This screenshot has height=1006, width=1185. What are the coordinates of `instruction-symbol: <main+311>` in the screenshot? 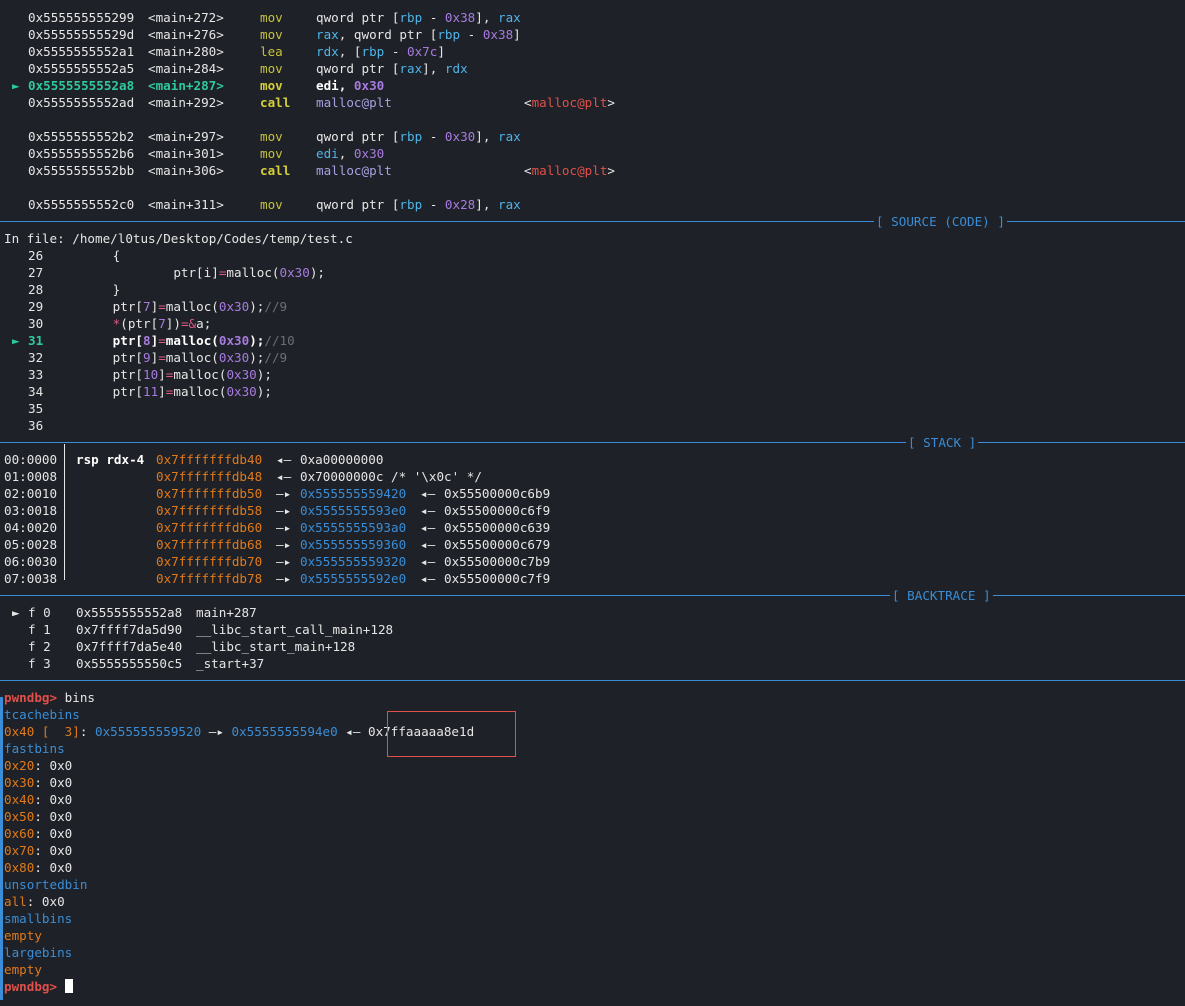 It's located at (186, 204).